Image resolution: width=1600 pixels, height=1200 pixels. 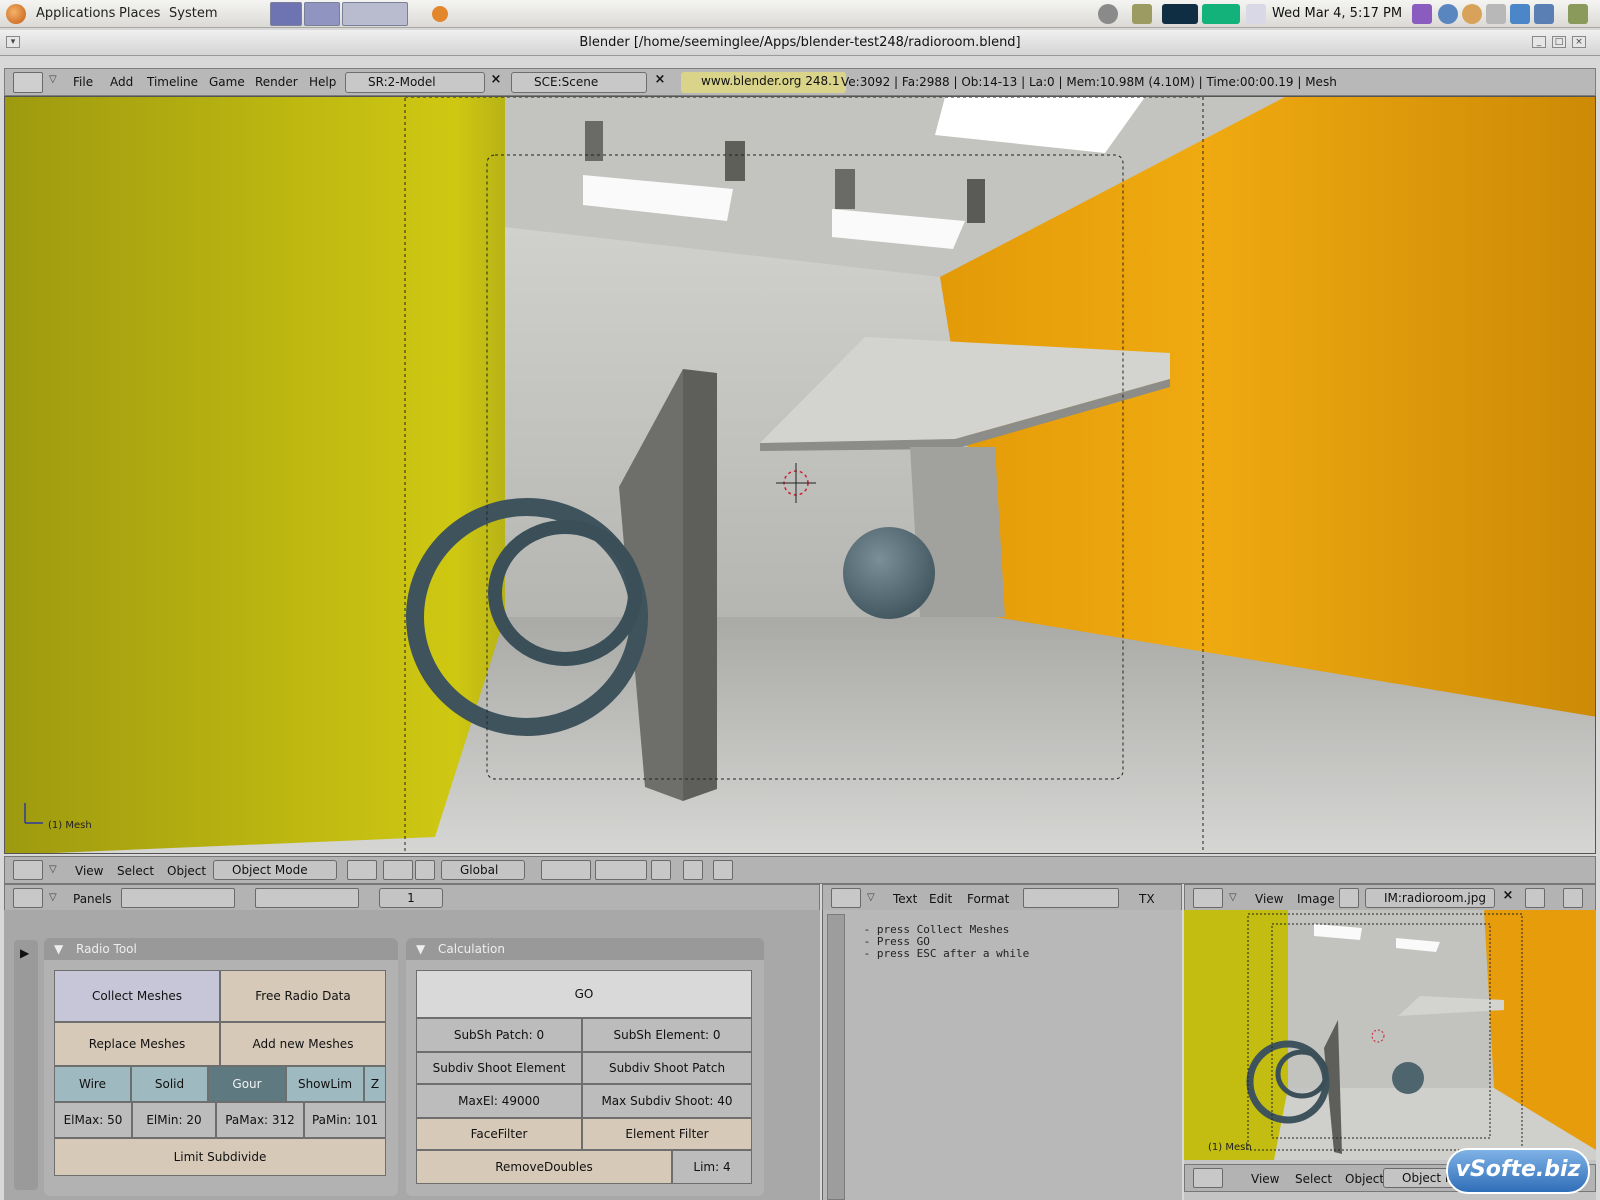 What do you see at coordinates (169, 1084) in the screenshot?
I see `solid-button: Solid` at bounding box center [169, 1084].